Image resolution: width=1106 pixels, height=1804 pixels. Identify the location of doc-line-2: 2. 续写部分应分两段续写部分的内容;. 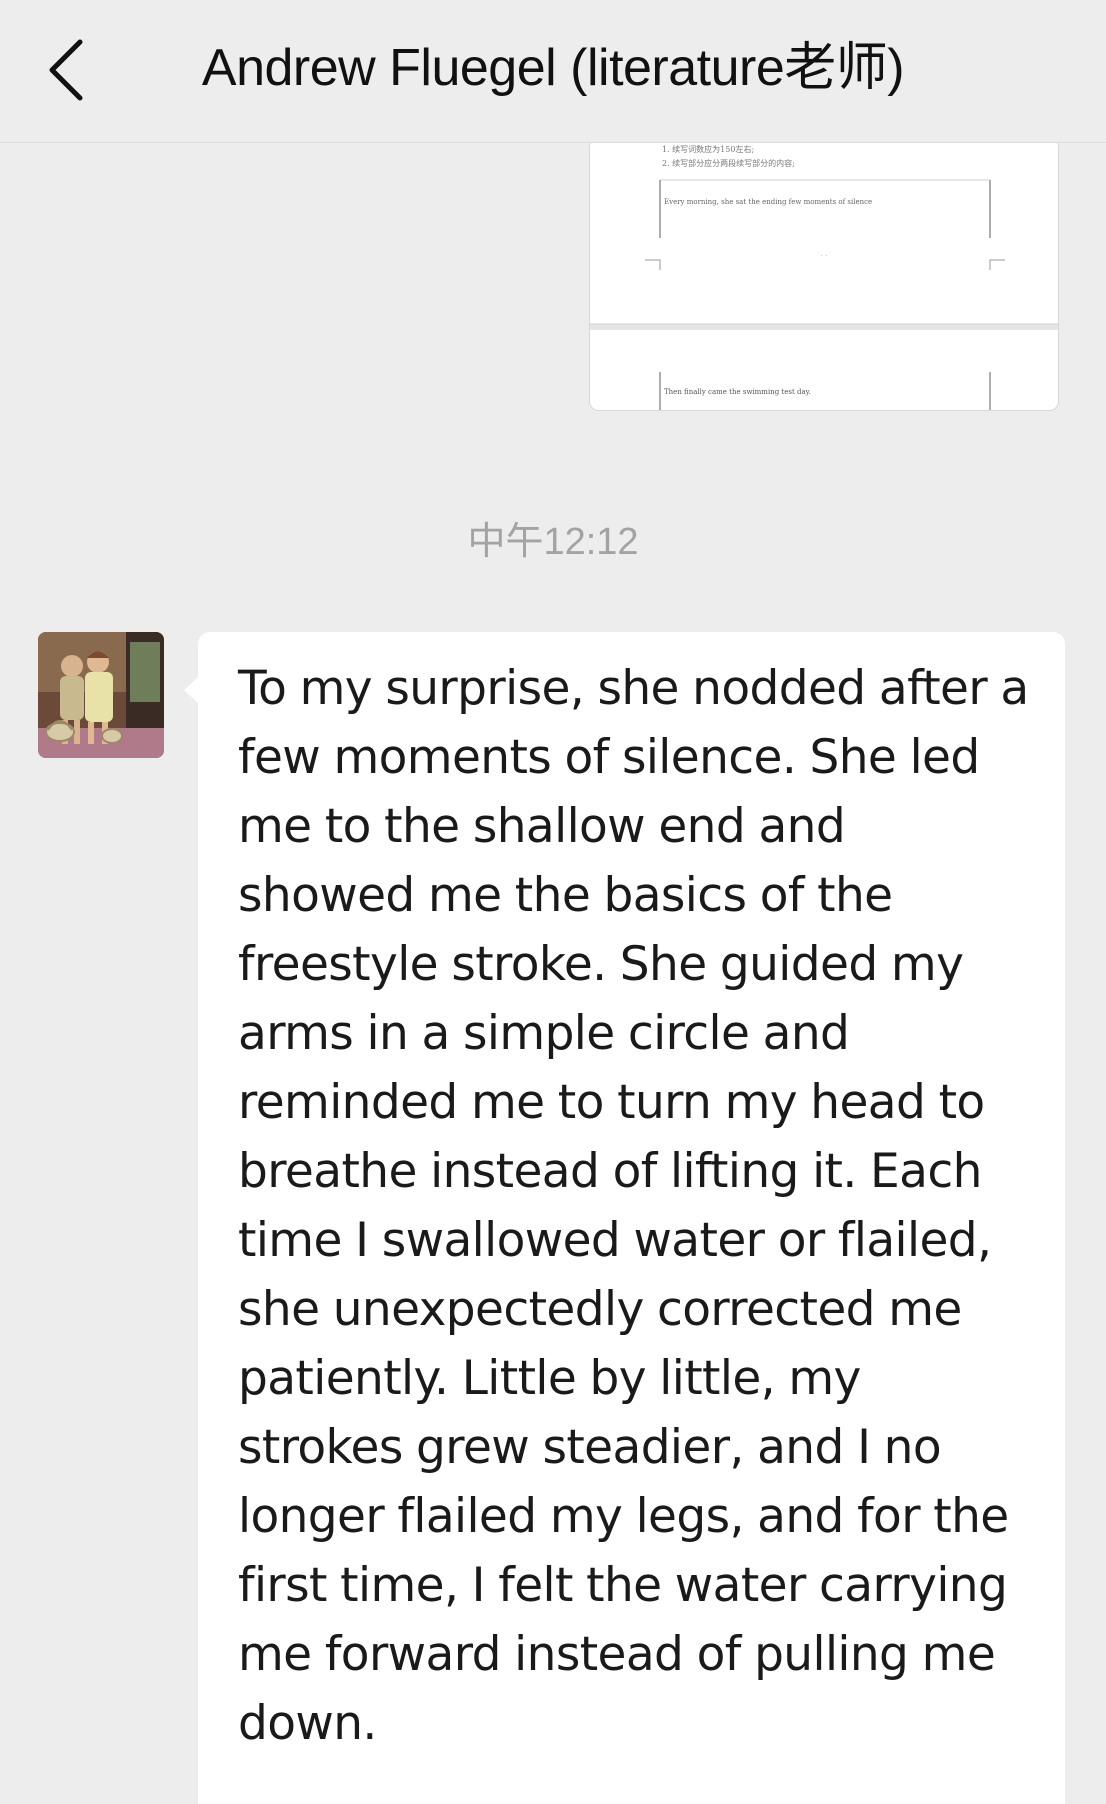
(728, 163).